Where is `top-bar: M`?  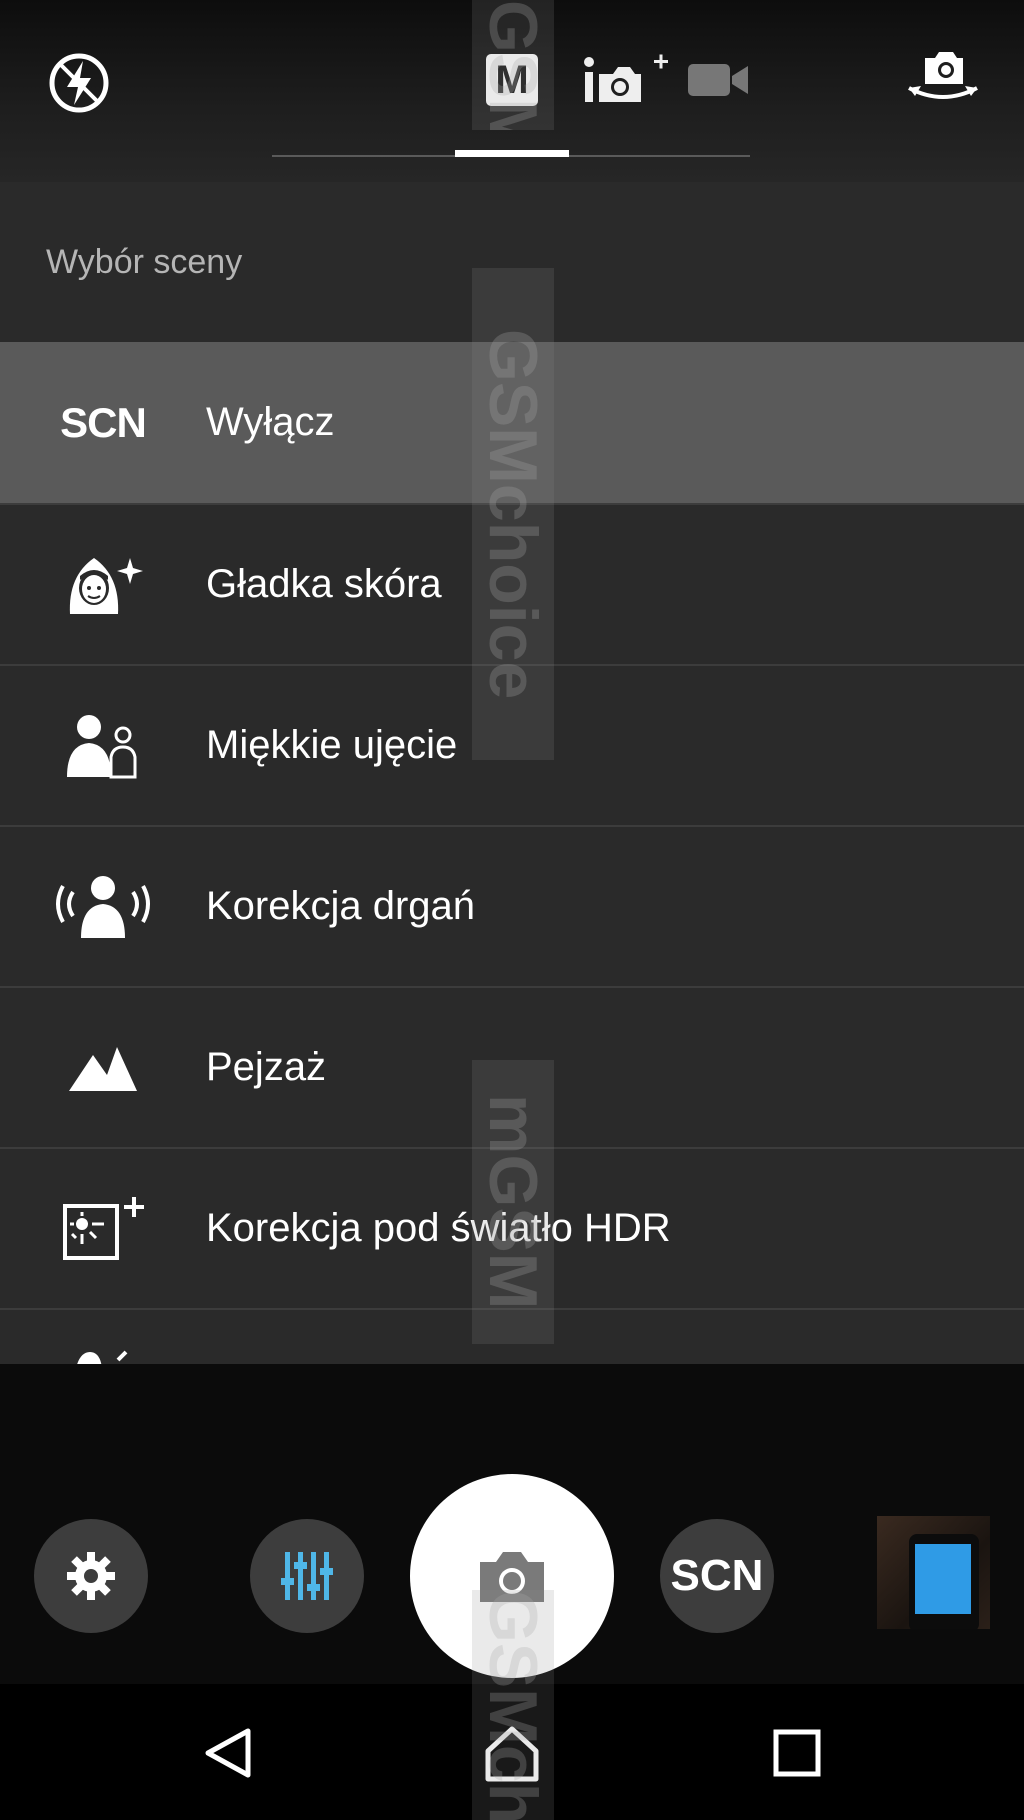 top-bar: M is located at coordinates (512, 91).